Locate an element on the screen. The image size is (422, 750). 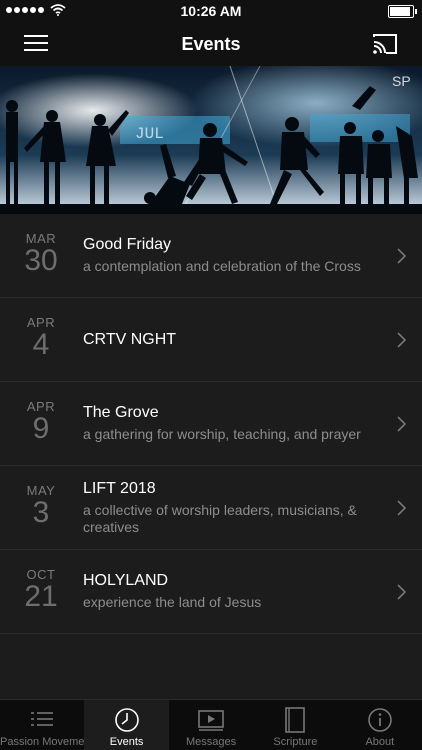
tab-events: Events is located at coordinates (126, 725).